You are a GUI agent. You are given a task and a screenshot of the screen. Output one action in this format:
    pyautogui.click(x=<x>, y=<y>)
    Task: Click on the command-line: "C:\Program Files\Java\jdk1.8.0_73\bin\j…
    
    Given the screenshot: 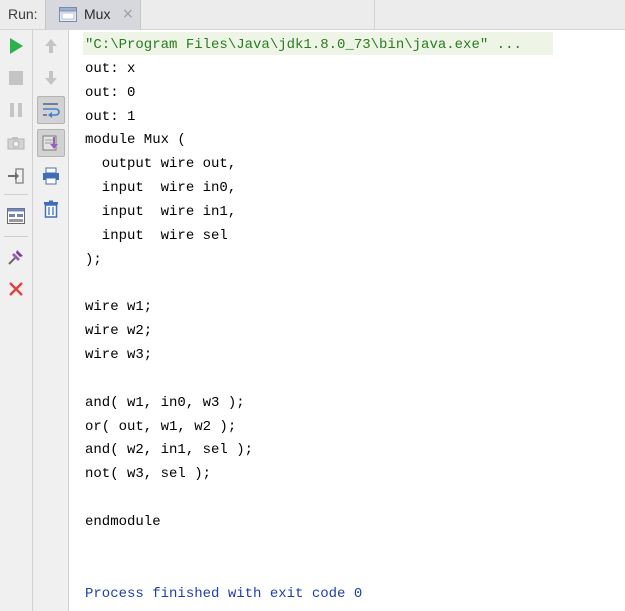 What is the action you would take?
    pyautogui.click(x=303, y=45)
    